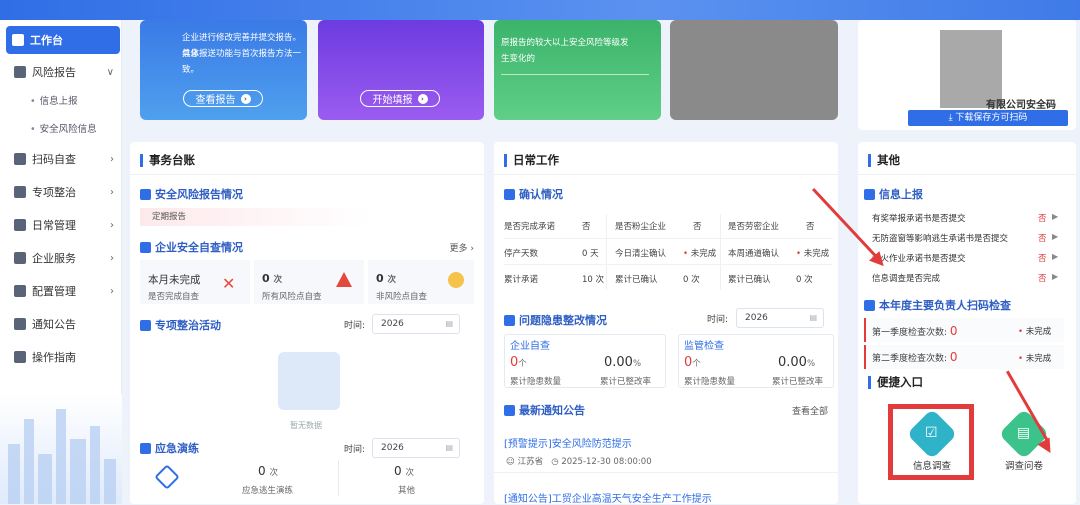 The image size is (1080, 505). I want to click on alarm-icon, so click(145, 448).